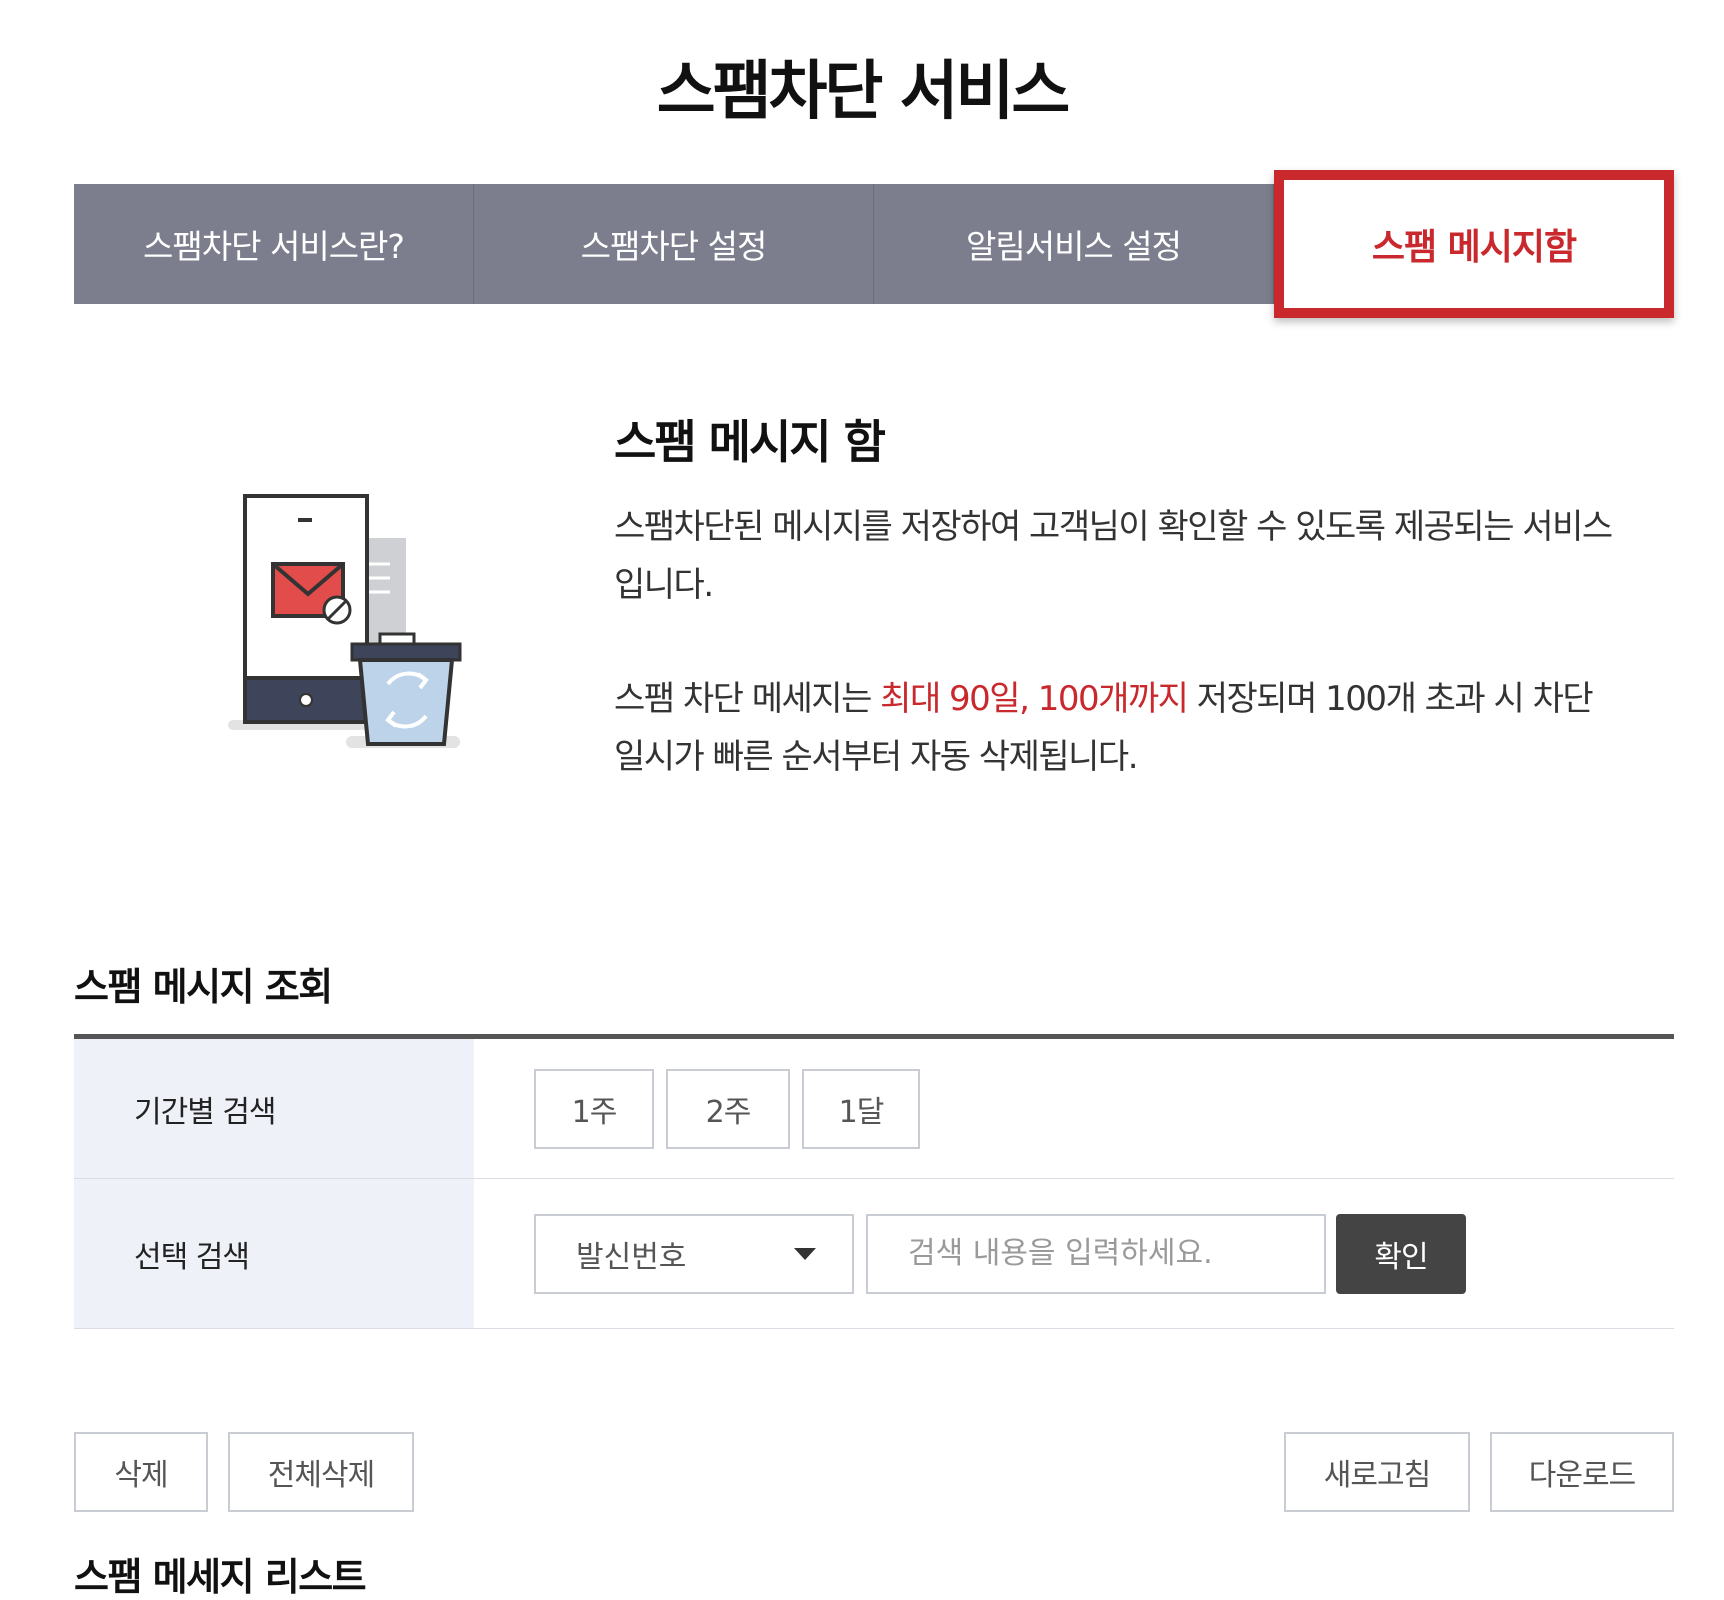 The height and width of the screenshot is (1600, 1724). I want to click on tab-bar: 스팸차단 서비스란? 스팸차단 설정 알림서비스 설정 스팸 메시지함, so click(874, 244).